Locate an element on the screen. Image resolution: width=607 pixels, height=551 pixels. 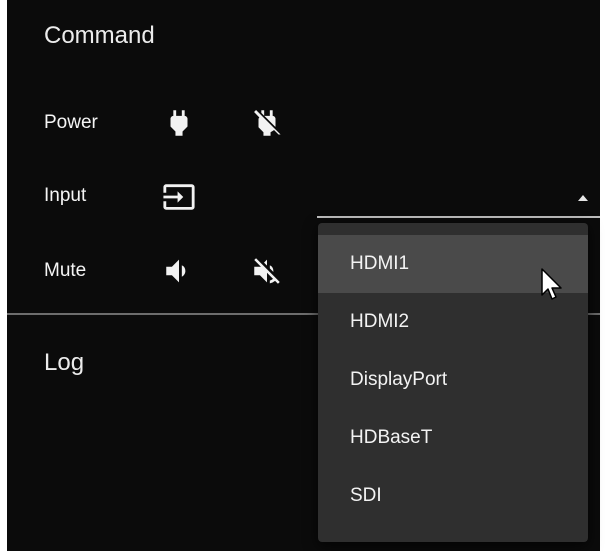
menu-item-hdmi2: HDMI2 is located at coordinates (453, 322).